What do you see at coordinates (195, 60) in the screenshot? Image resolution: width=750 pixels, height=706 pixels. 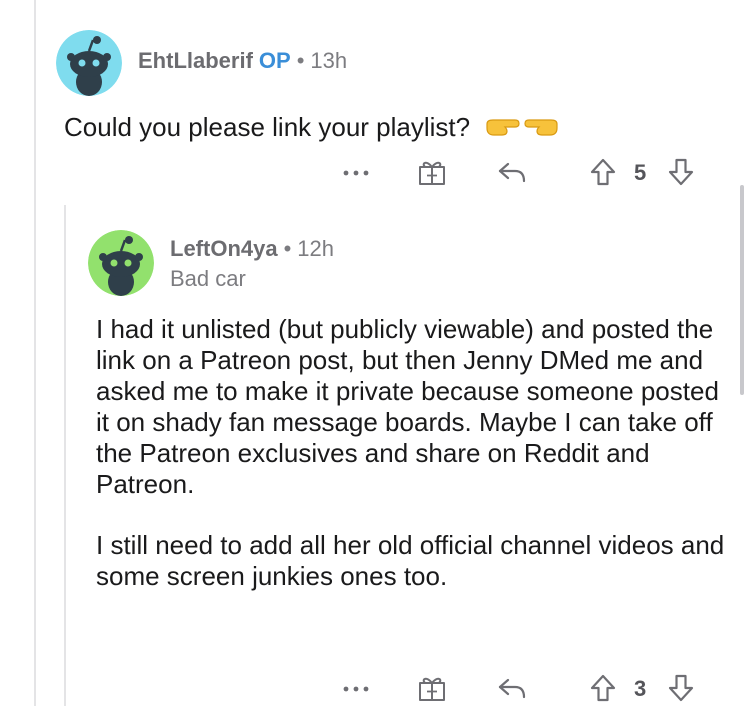 I see `username: EhtLlaberif` at bounding box center [195, 60].